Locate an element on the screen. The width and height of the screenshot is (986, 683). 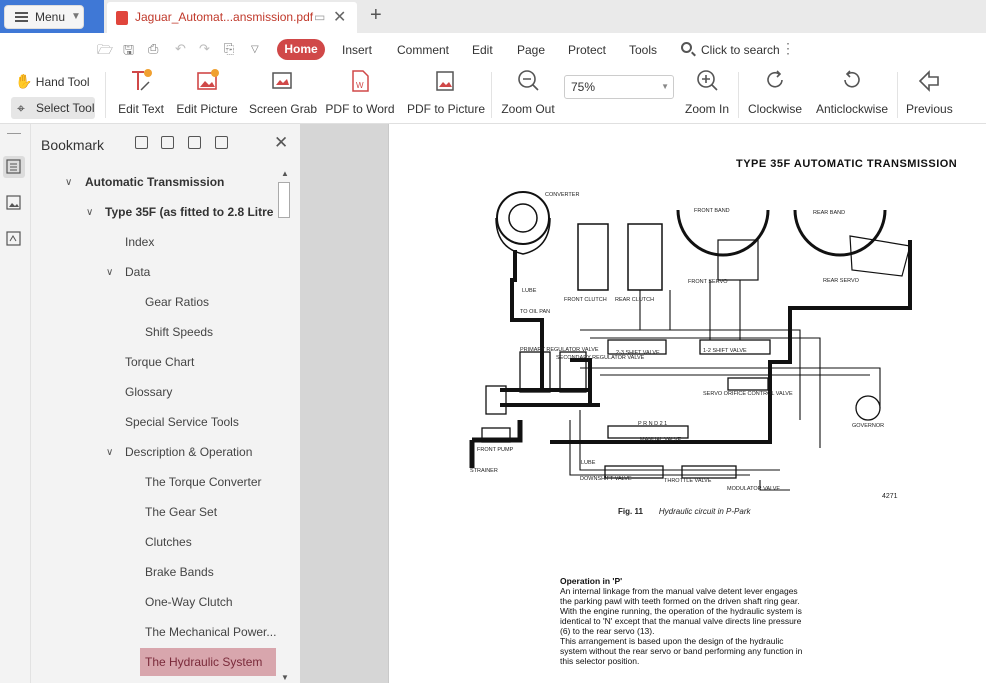
annotation-panel-icon is located at coordinates (13, 238).